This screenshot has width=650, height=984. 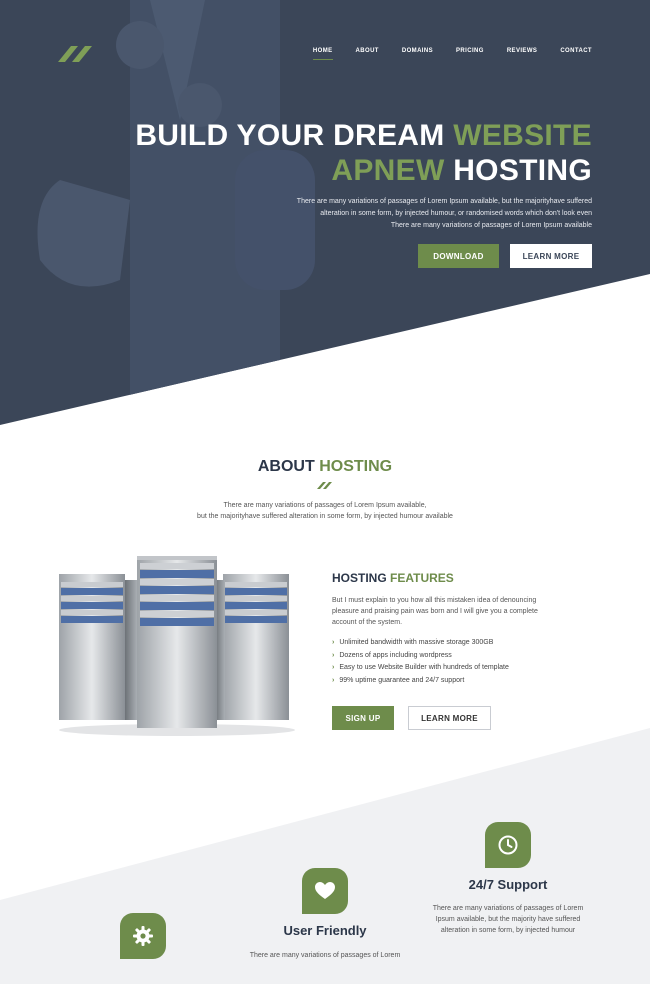 I want to click on about-title: ABOUT HOSTING, so click(x=325, y=466).